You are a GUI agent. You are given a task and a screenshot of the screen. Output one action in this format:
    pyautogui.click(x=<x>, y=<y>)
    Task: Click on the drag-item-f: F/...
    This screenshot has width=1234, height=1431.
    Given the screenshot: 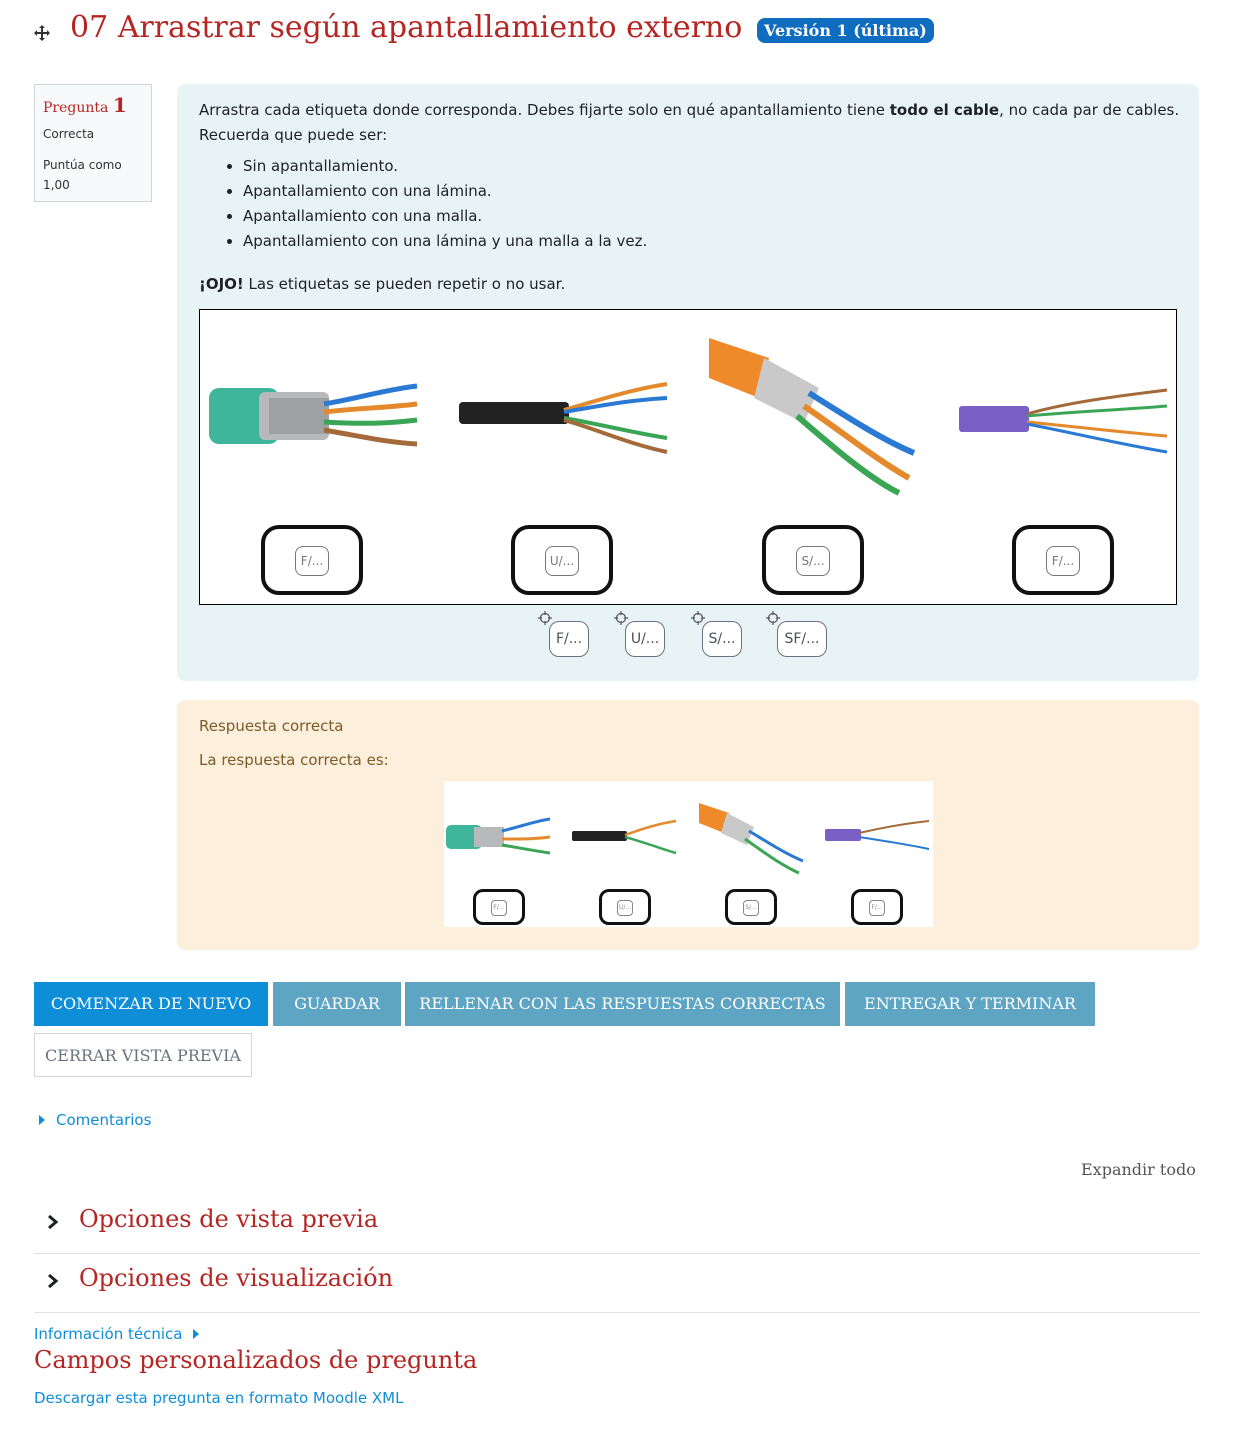 What is the action you would take?
    pyautogui.click(x=569, y=639)
    